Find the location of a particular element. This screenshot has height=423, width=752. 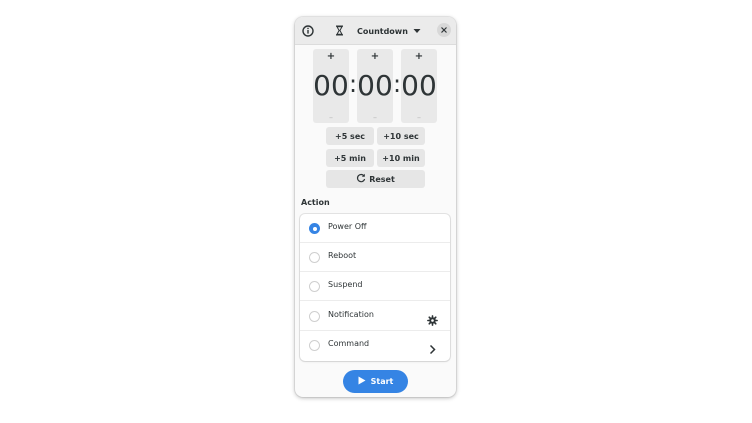

add-10-min-button: +10 min is located at coordinates (401, 158).